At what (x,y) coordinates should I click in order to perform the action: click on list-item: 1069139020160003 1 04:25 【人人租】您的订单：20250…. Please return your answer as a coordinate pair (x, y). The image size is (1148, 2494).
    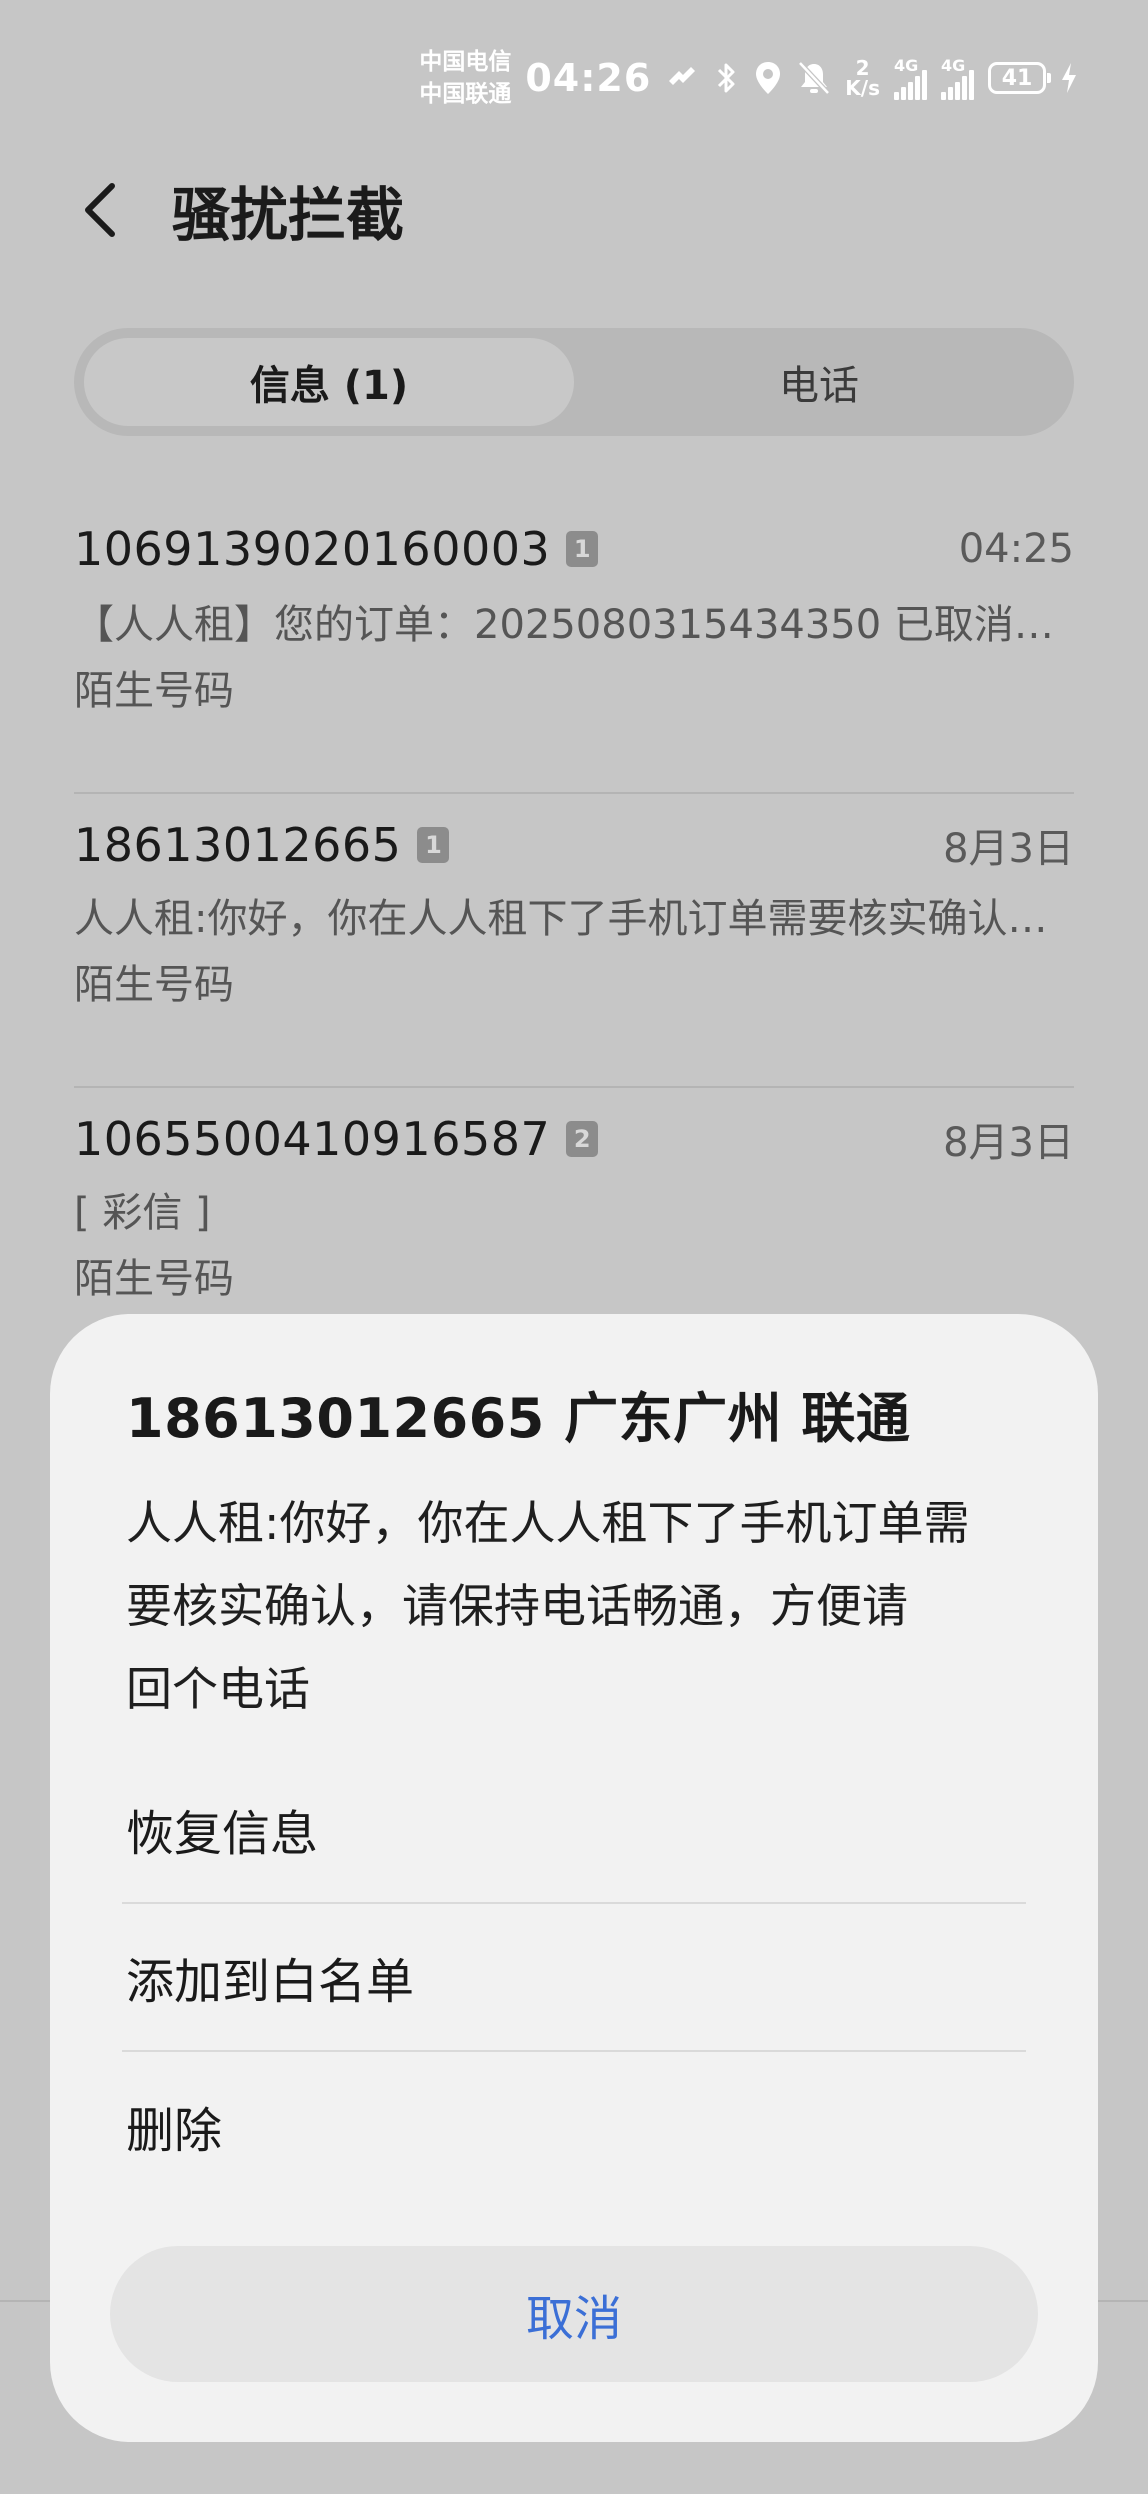
    Looking at the image, I should click on (574, 647).